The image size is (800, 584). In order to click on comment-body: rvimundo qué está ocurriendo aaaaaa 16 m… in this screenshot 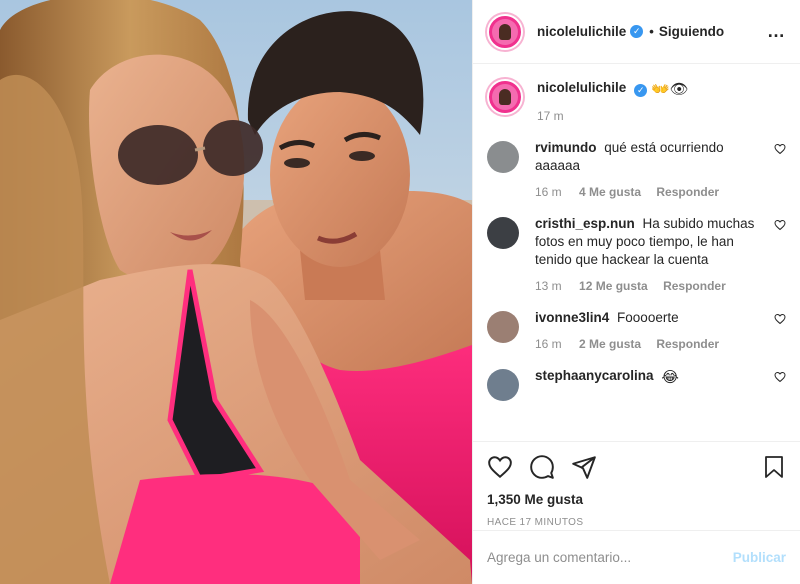, I will do `click(660, 170)`.